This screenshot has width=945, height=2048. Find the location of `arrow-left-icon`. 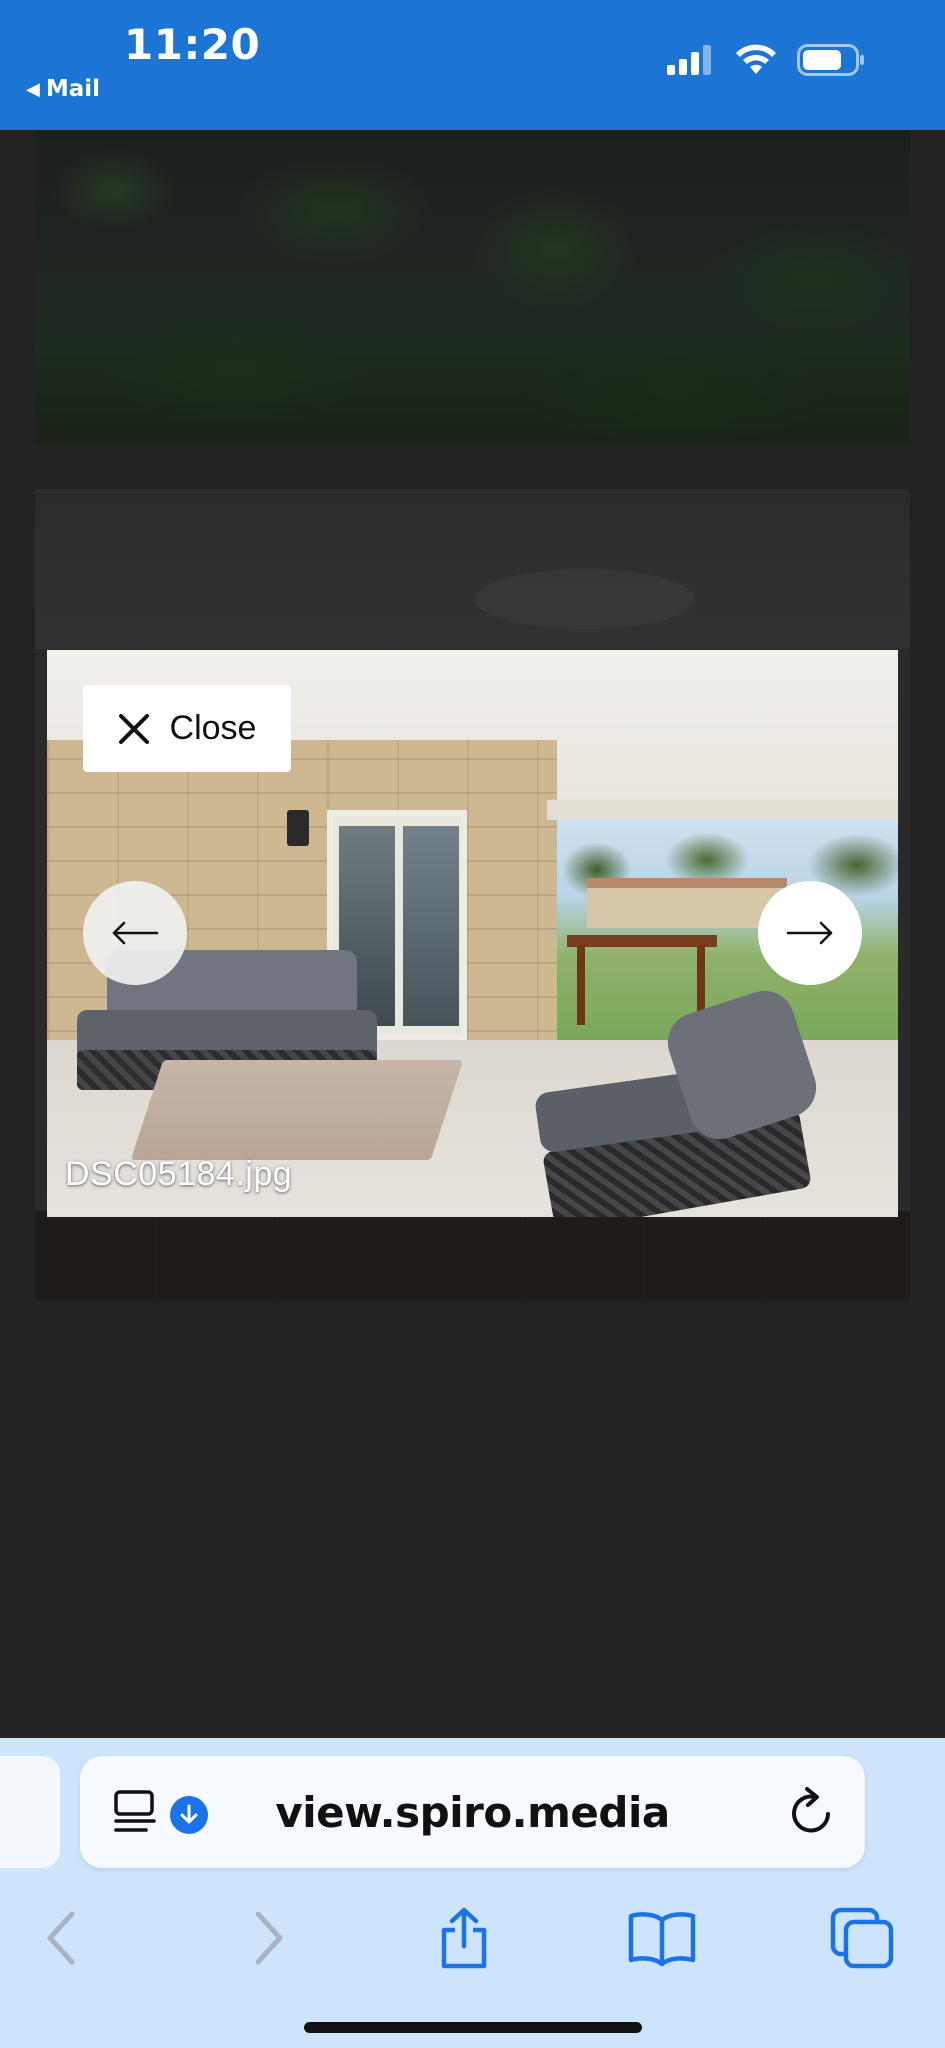

arrow-left-icon is located at coordinates (135, 933).